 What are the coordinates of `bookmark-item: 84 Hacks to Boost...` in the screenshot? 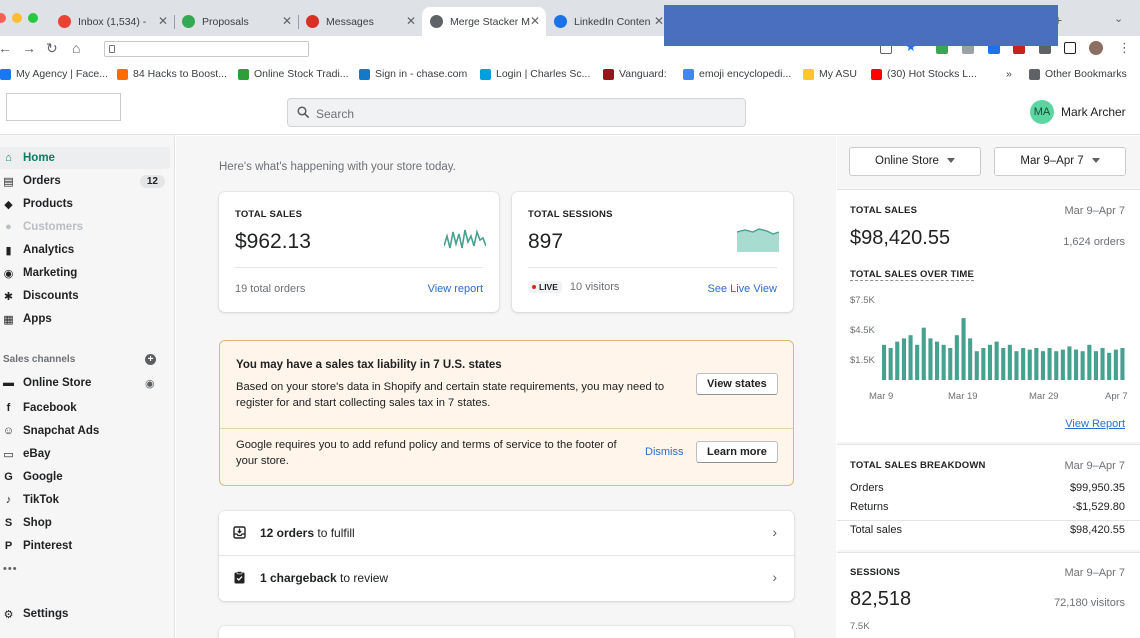 It's located at (172, 74).